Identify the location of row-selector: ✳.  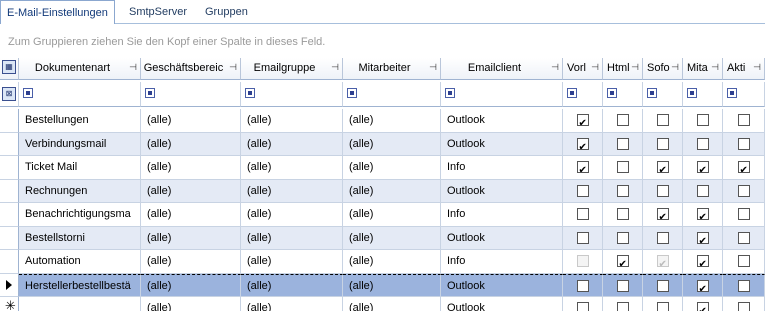
(9, 304).